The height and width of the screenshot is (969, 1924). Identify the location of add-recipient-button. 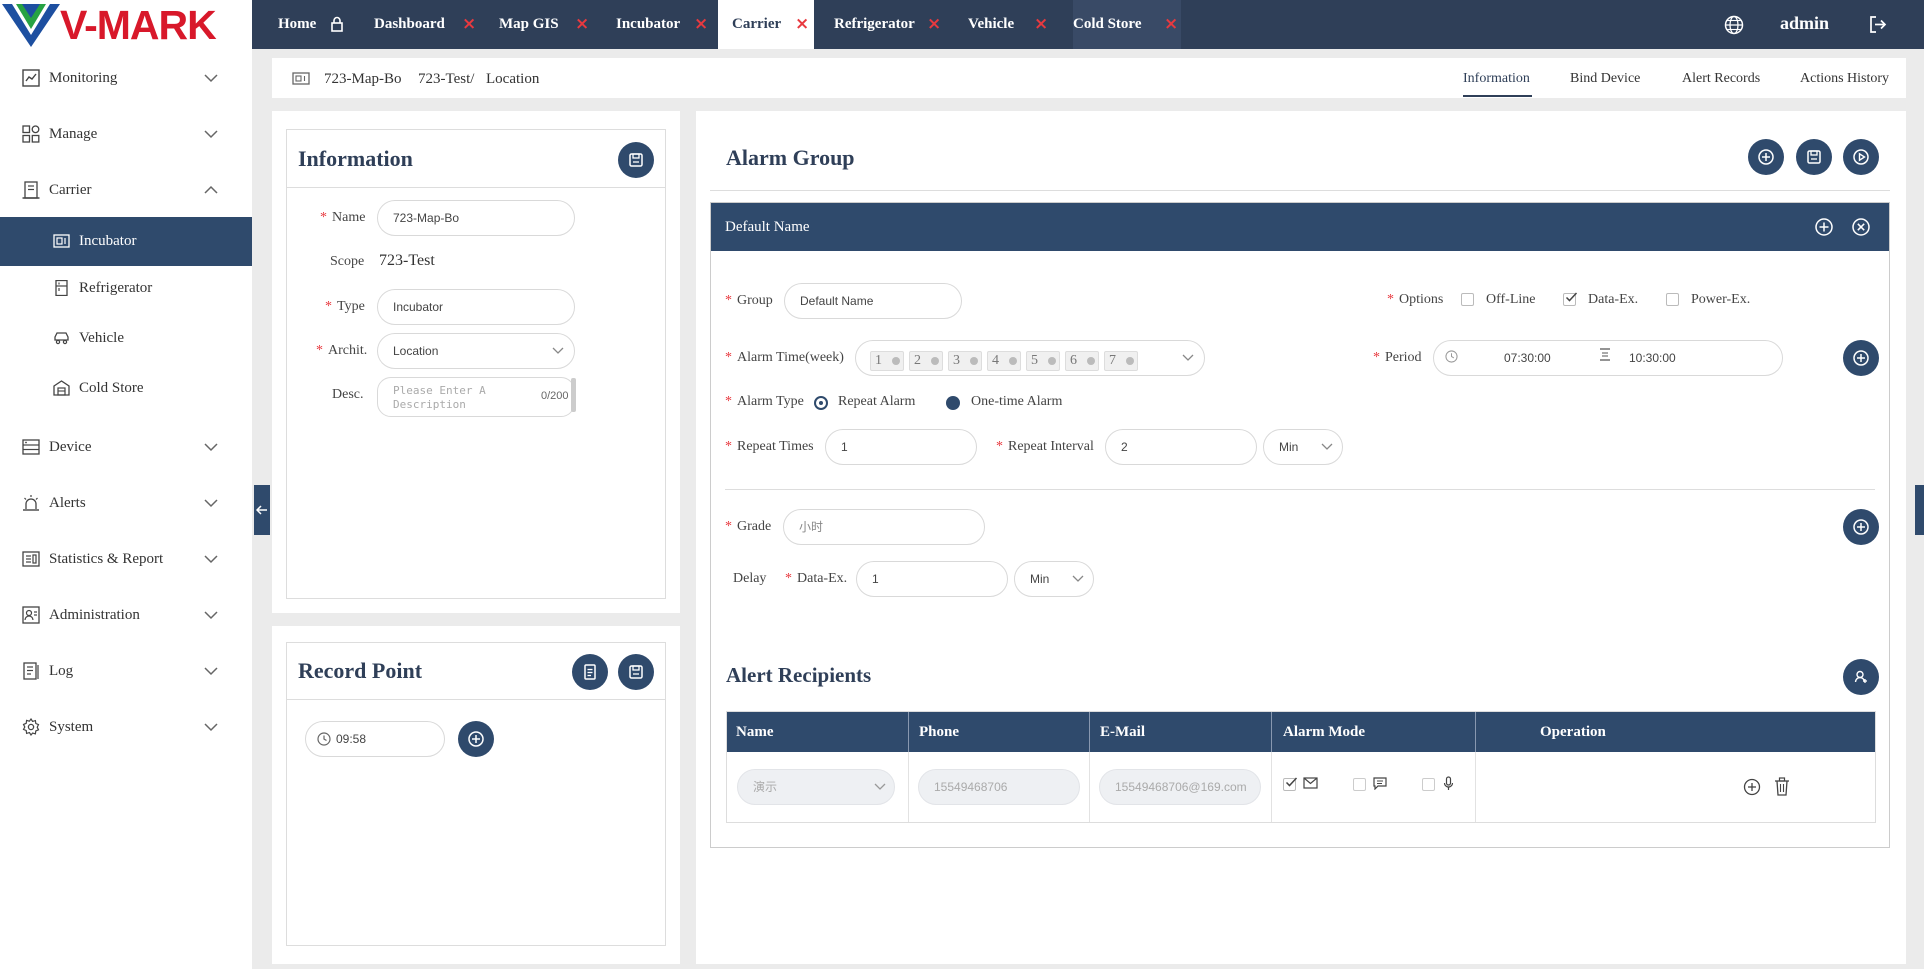
(1861, 677).